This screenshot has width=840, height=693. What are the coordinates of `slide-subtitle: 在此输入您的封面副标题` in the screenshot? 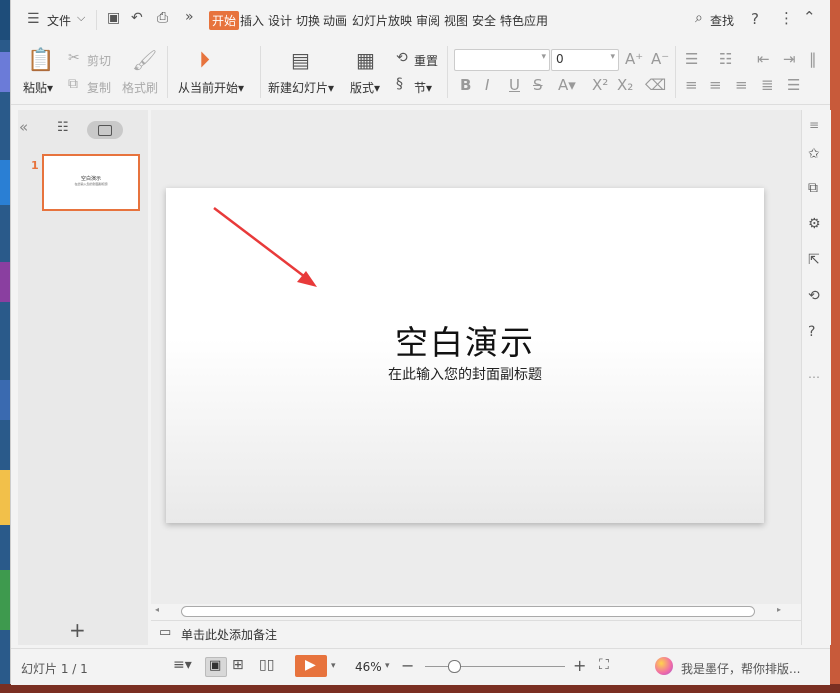 It's located at (465, 374).